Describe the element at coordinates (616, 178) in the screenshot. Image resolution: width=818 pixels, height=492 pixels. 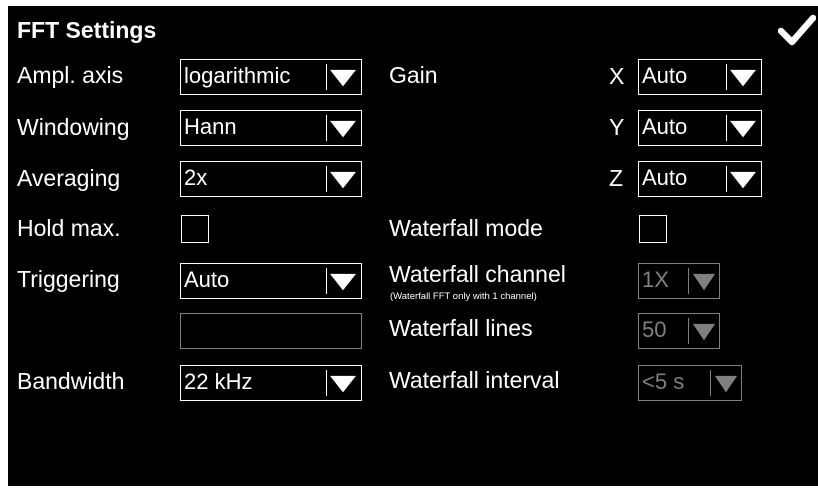
I see `gain-z-label: Z` at that location.